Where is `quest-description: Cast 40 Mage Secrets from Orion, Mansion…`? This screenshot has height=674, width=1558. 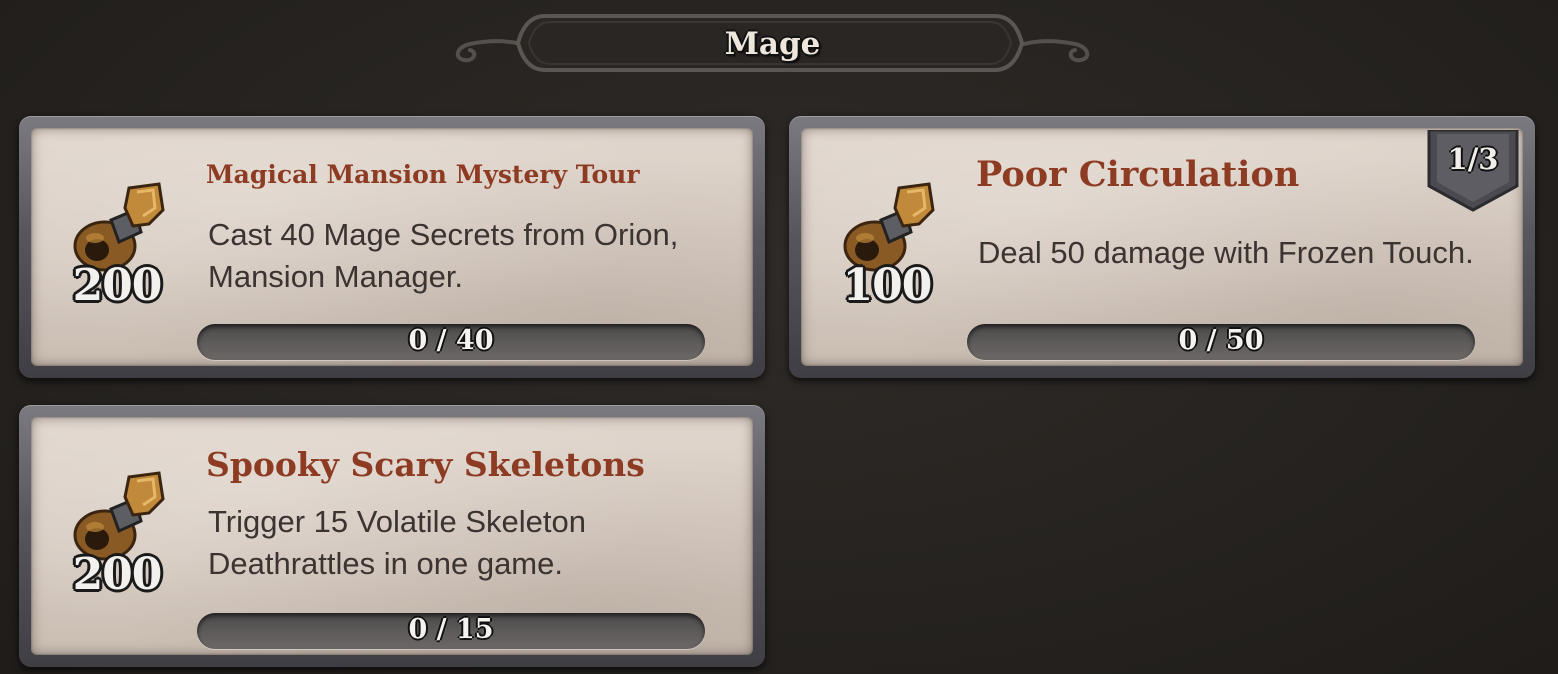 quest-description: Cast 40 Mage Secrets from Orion, Mansion… is located at coordinates (443, 255).